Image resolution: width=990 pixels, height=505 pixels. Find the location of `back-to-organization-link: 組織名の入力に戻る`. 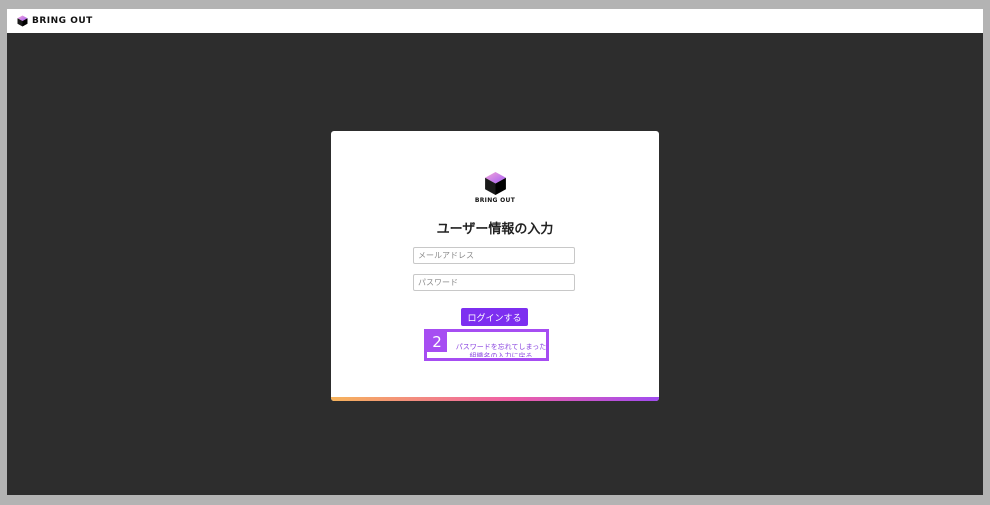

back-to-organization-link: 組織名の入力に戻る is located at coordinates (501, 354).